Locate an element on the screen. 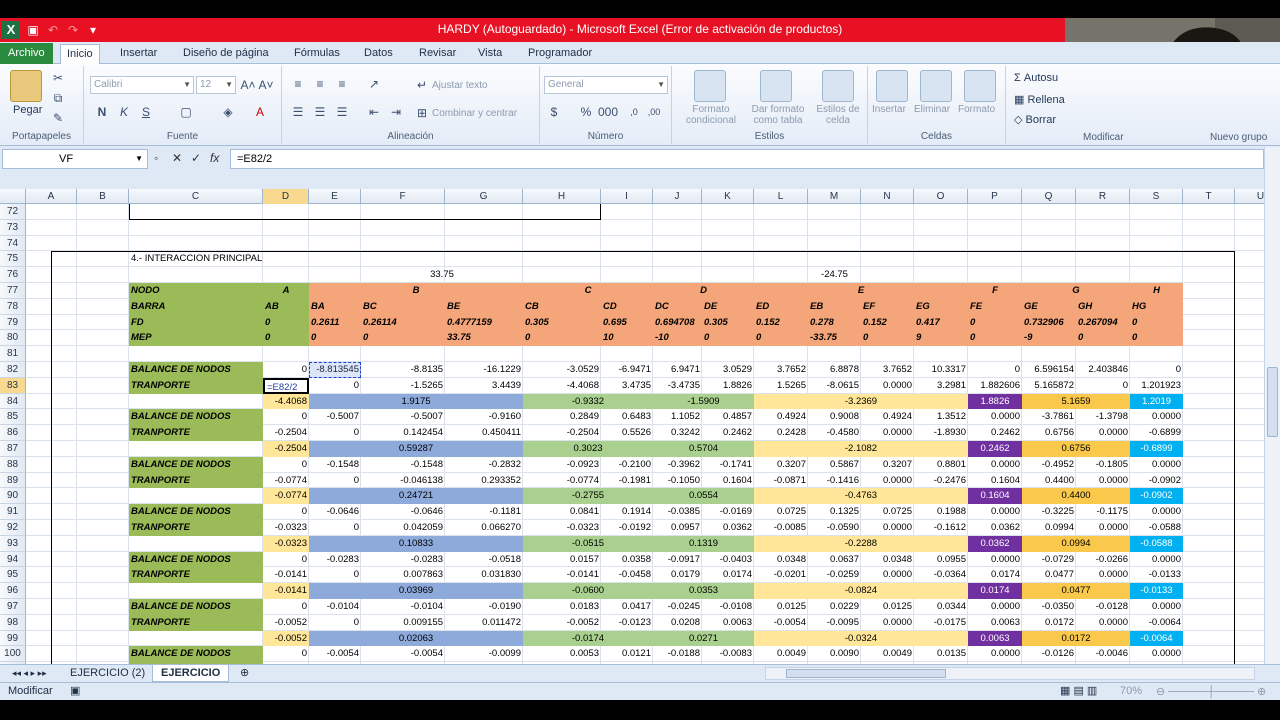 This screenshot has width=1280, height=720. transporte-value: -0.0123 is located at coordinates (627, 623).